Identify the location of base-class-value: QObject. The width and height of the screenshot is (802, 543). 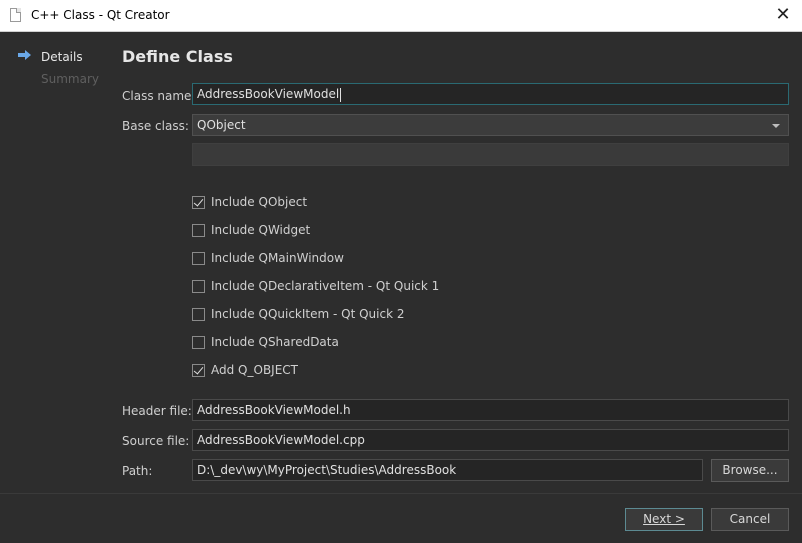
(221, 125).